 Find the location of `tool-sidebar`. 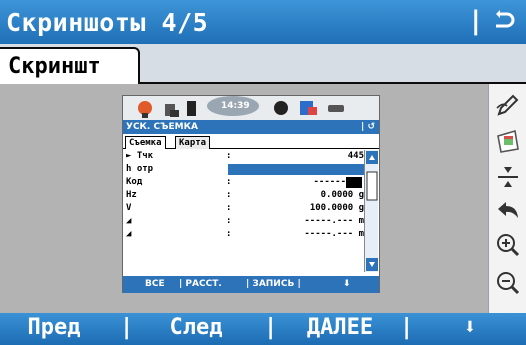

tool-sidebar is located at coordinates (507, 198).